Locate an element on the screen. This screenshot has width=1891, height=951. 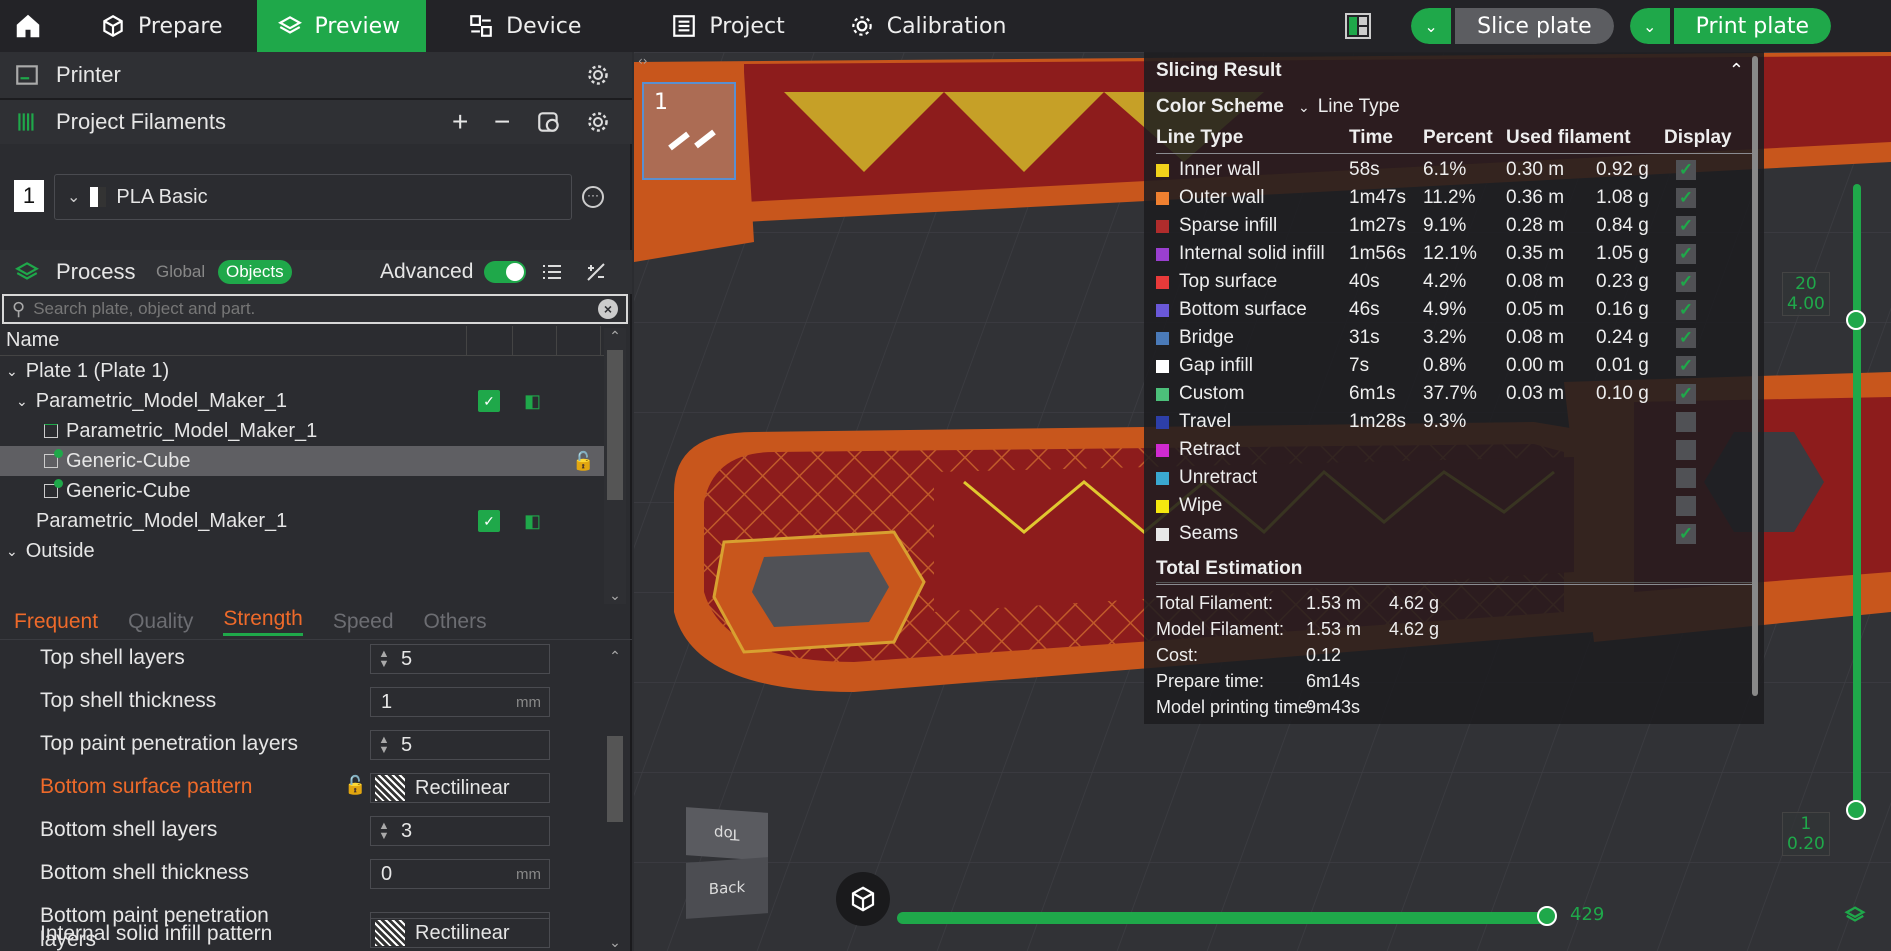
more-options-icon: ··· is located at coordinates (593, 197).